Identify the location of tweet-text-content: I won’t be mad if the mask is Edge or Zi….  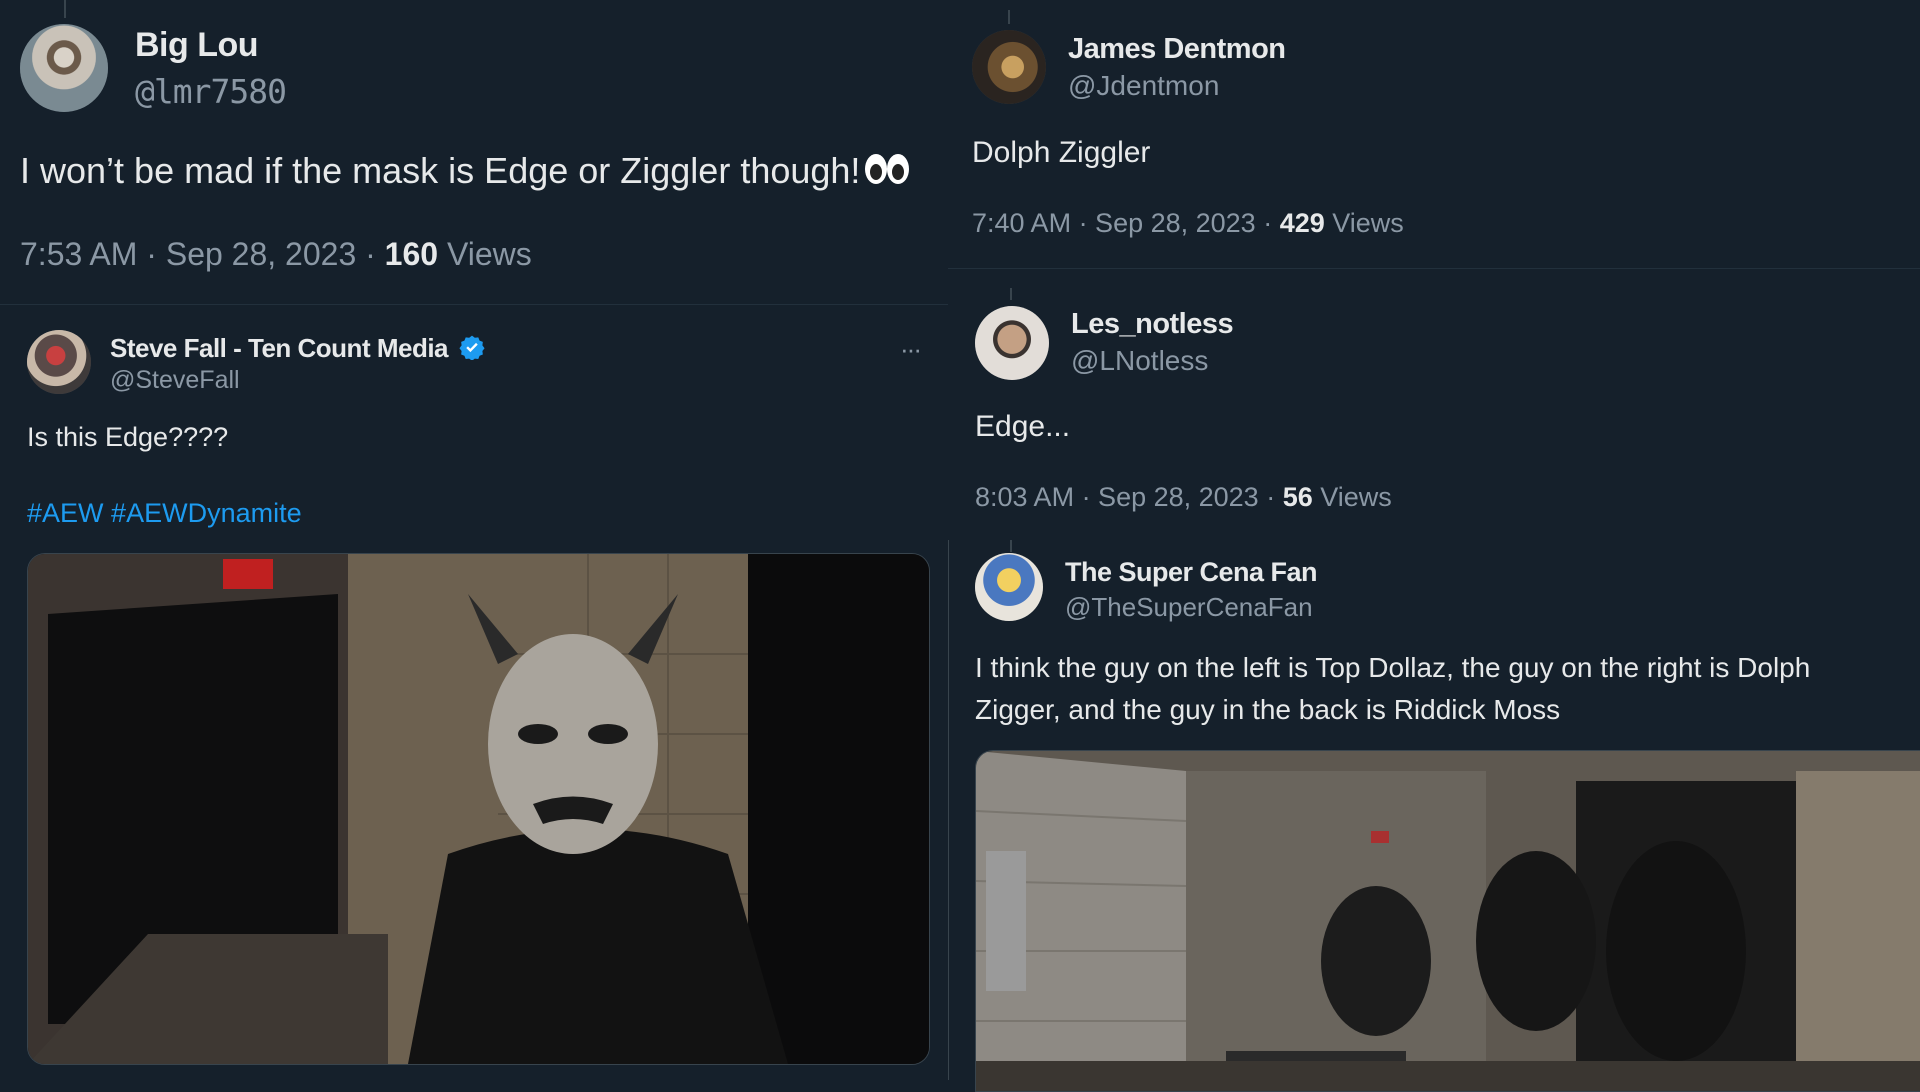
(440, 170).